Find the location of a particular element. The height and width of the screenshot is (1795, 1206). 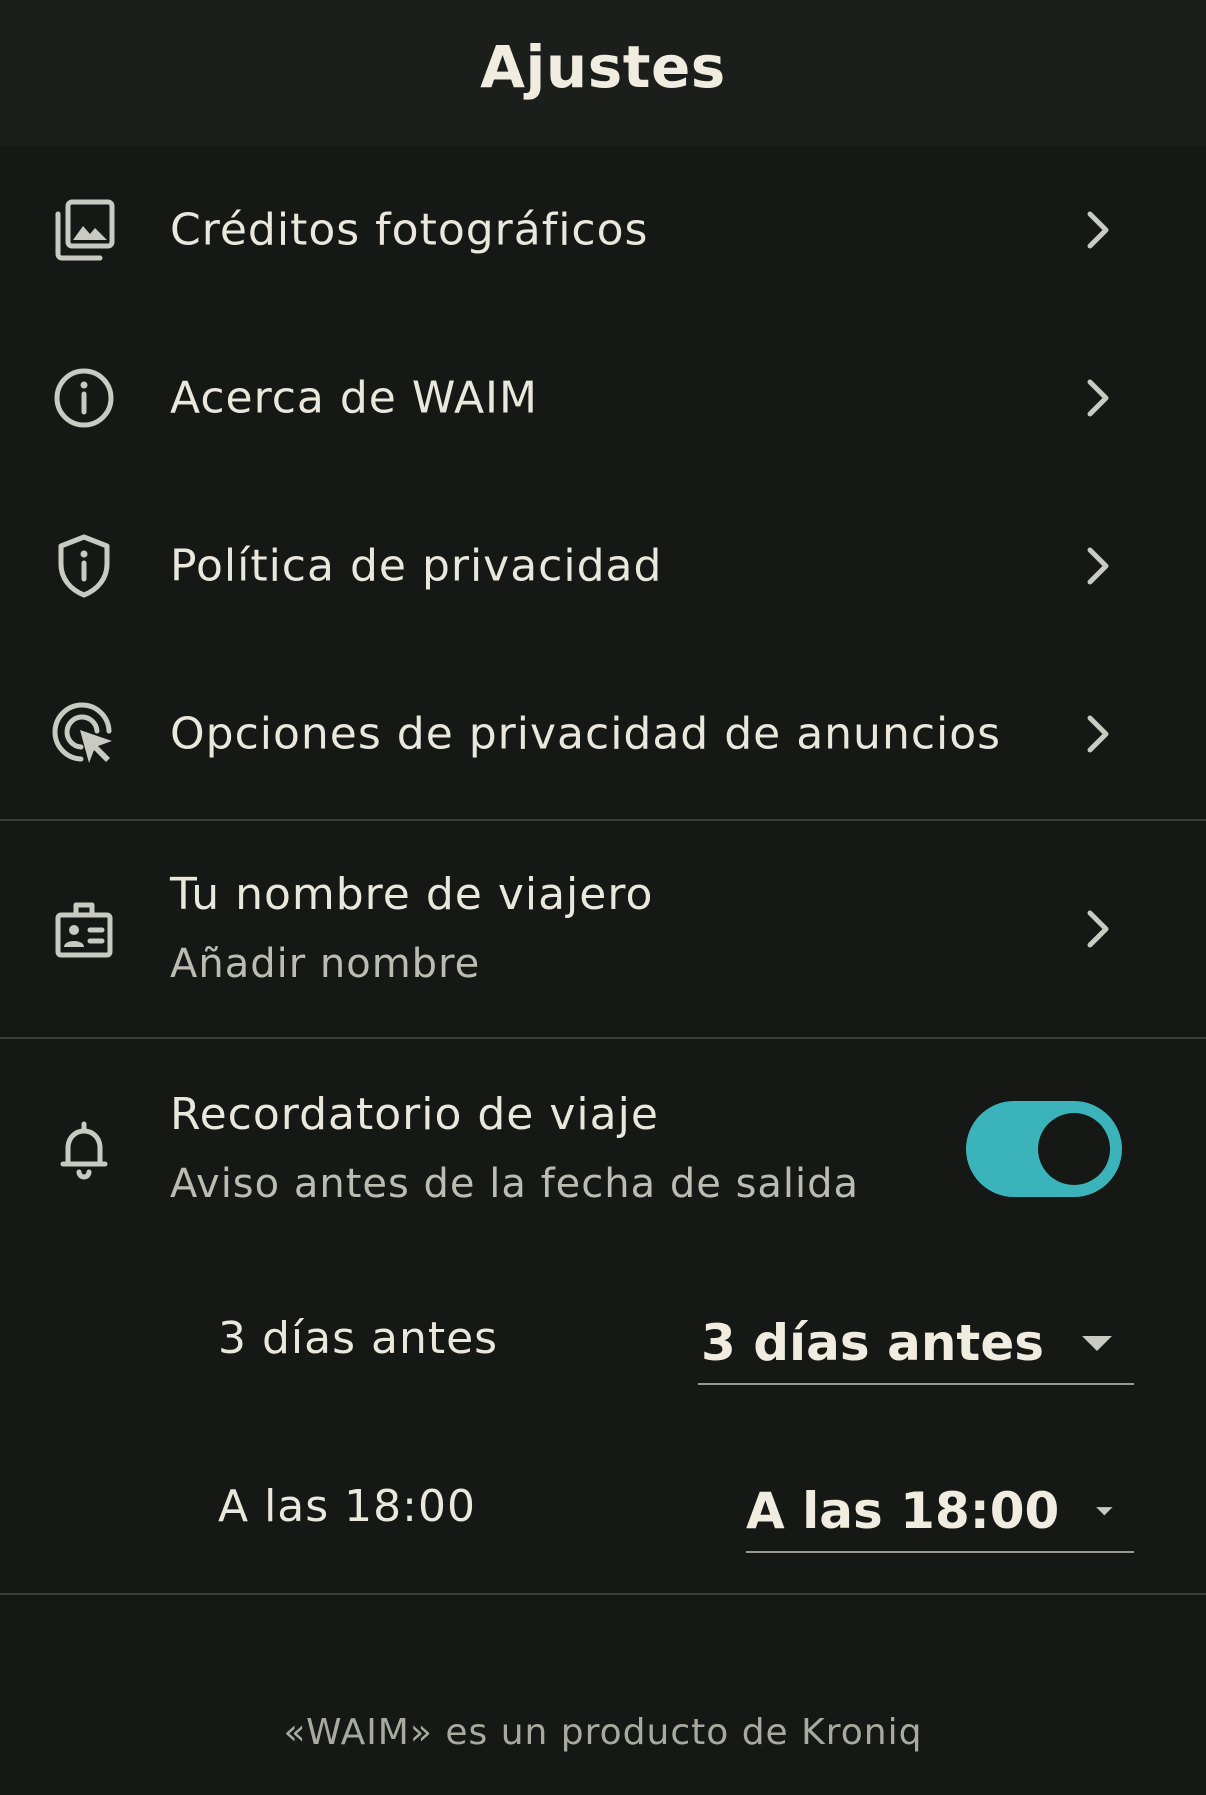

app-header: Ajustes is located at coordinates (603, 73).